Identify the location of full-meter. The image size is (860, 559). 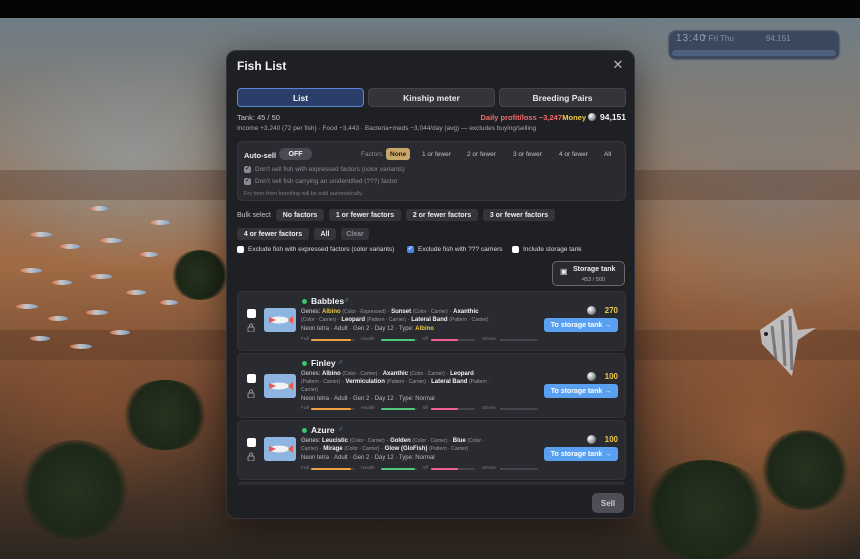
(333, 409).